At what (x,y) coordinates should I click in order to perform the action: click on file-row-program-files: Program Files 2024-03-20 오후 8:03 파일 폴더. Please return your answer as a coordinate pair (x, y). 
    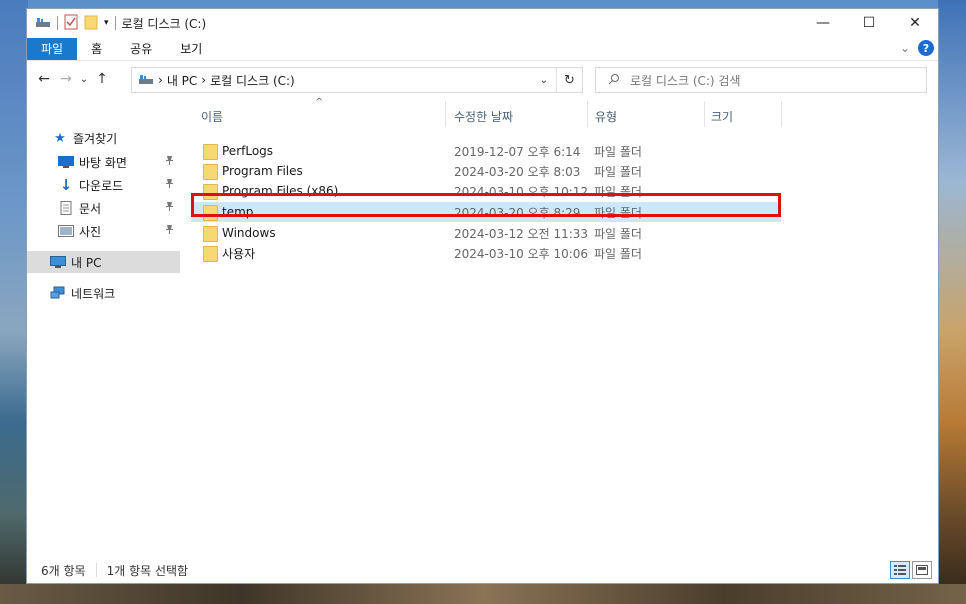
    Looking at the image, I should click on (486, 171).